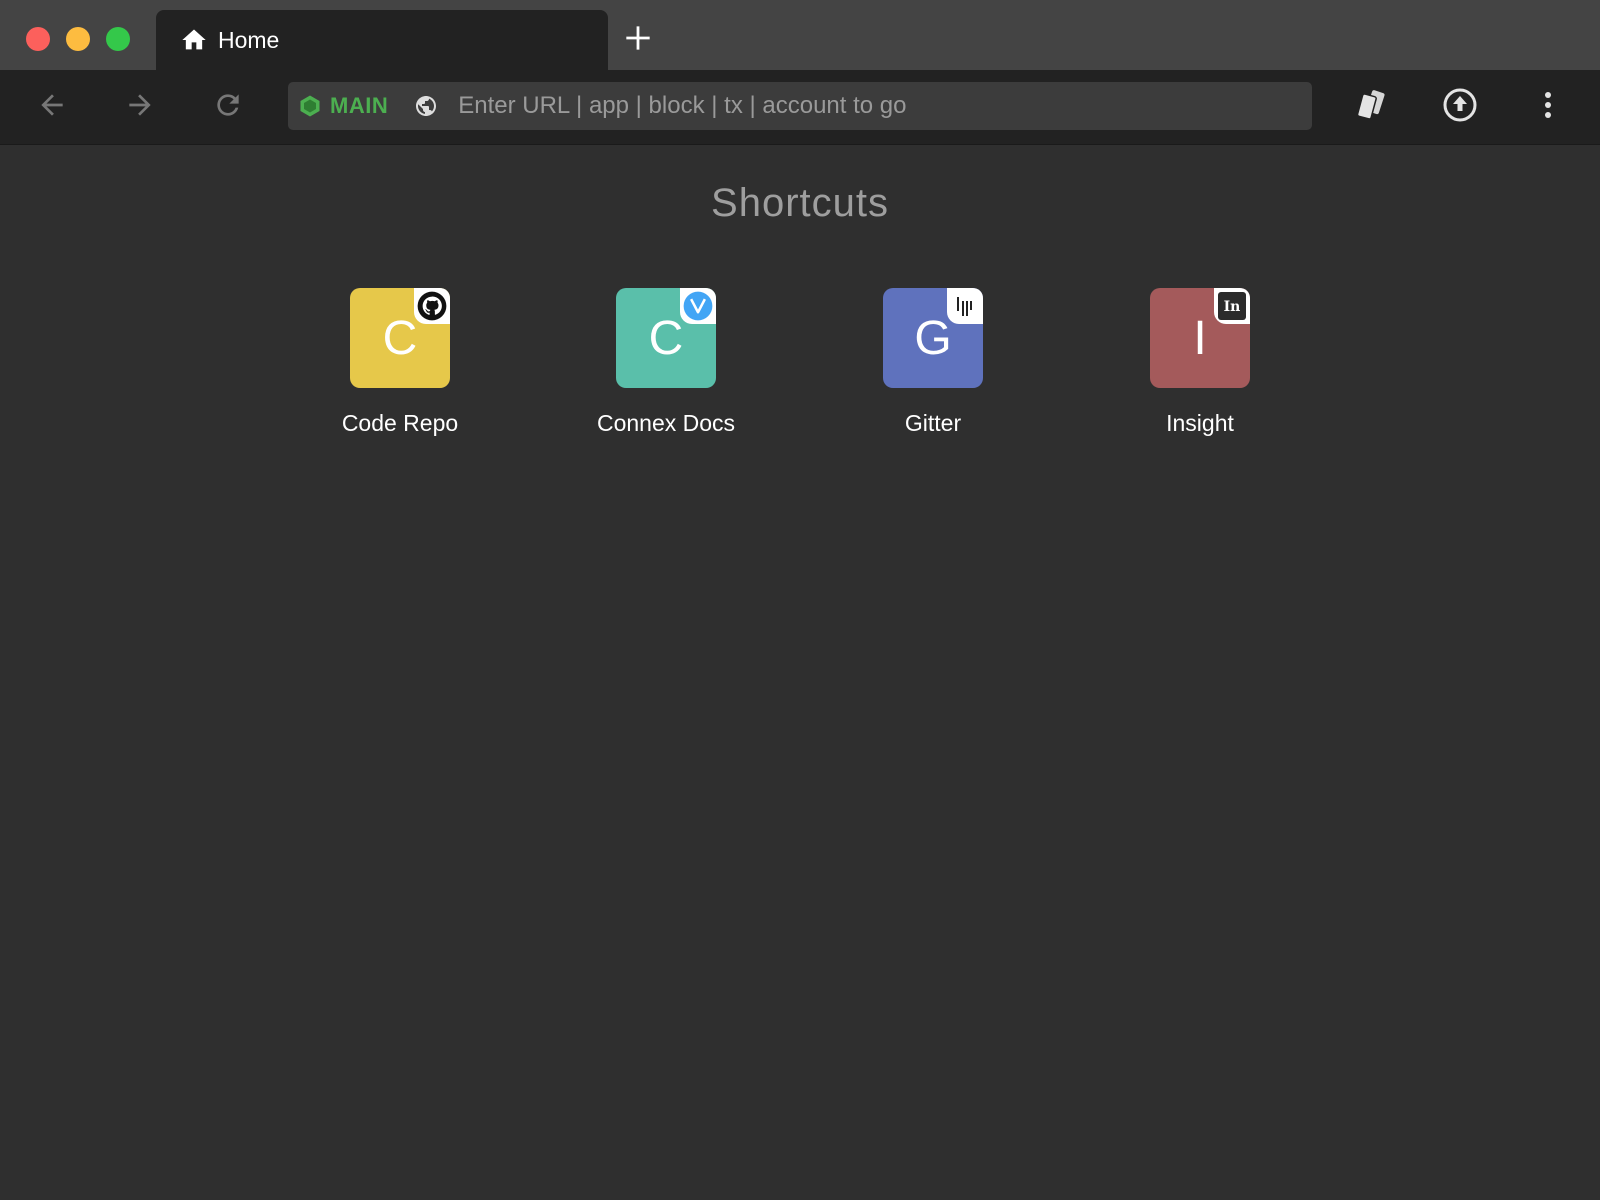 This screenshot has height=1200, width=1600. What do you see at coordinates (666, 423) in the screenshot?
I see `shortcut-label: Connex Docs` at bounding box center [666, 423].